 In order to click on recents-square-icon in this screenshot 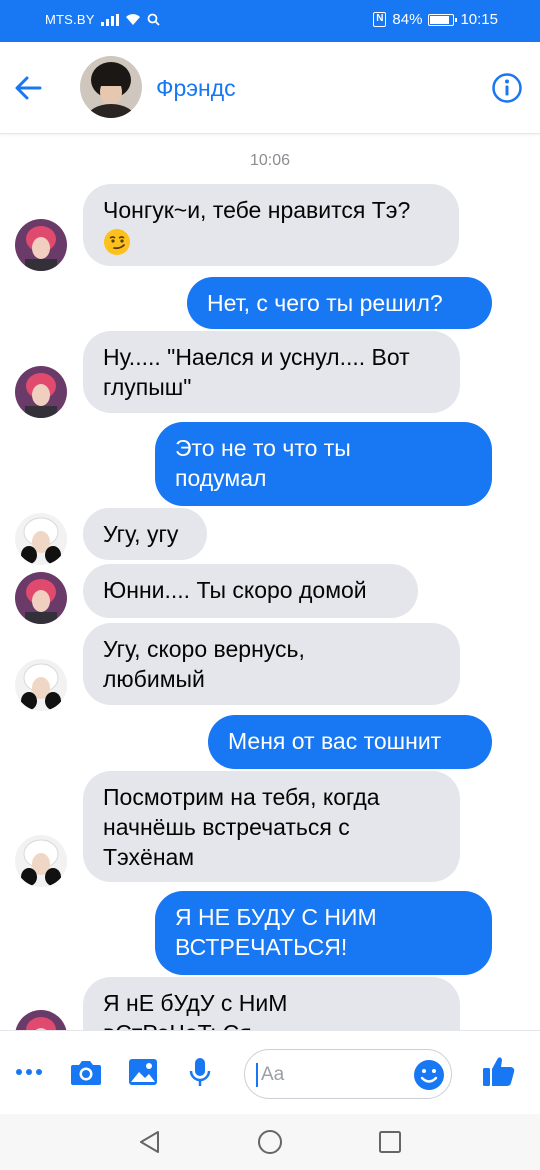, I will do `click(390, 1142)`.